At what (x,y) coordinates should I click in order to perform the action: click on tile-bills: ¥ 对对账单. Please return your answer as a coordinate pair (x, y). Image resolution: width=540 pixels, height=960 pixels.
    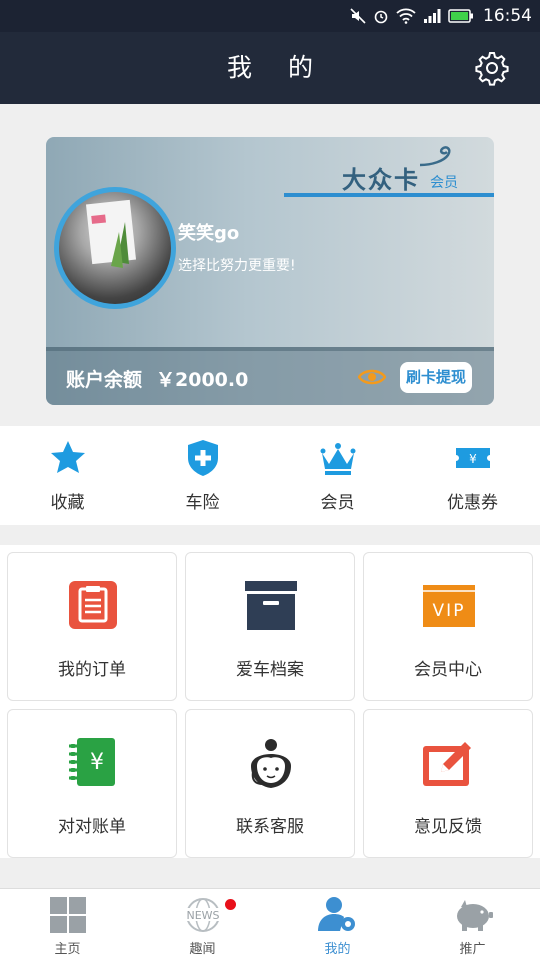
    Looking at the image, I should click on (92, 783).